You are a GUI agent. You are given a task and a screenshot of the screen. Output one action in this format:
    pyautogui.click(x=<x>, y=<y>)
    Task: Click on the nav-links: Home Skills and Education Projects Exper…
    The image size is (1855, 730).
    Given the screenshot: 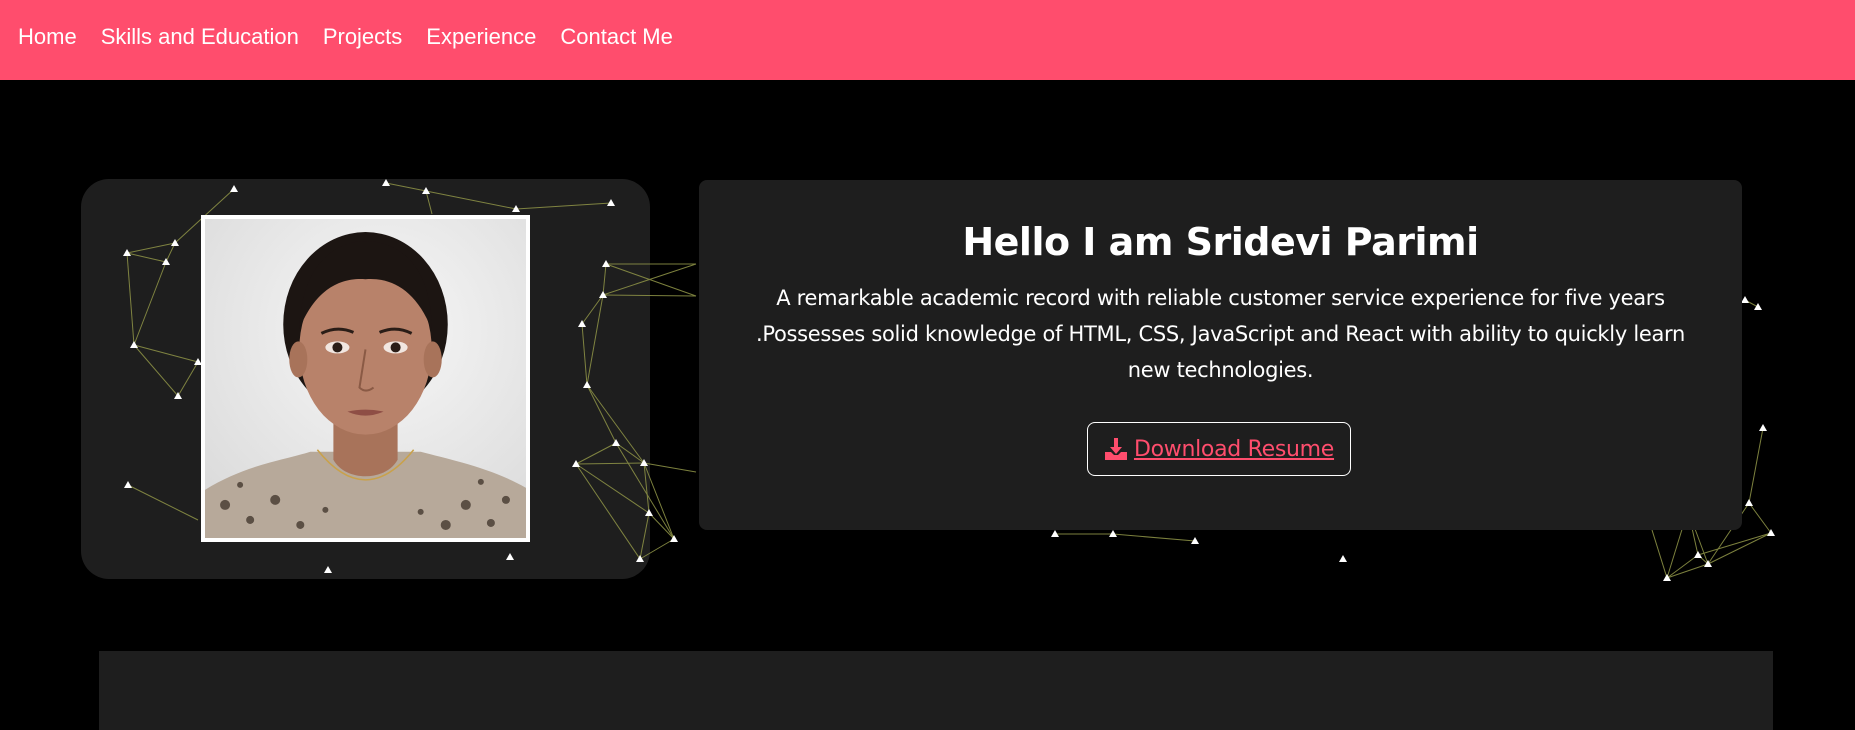 What is the action you would take?
    pyautogui.click(x=345, y=37)
    